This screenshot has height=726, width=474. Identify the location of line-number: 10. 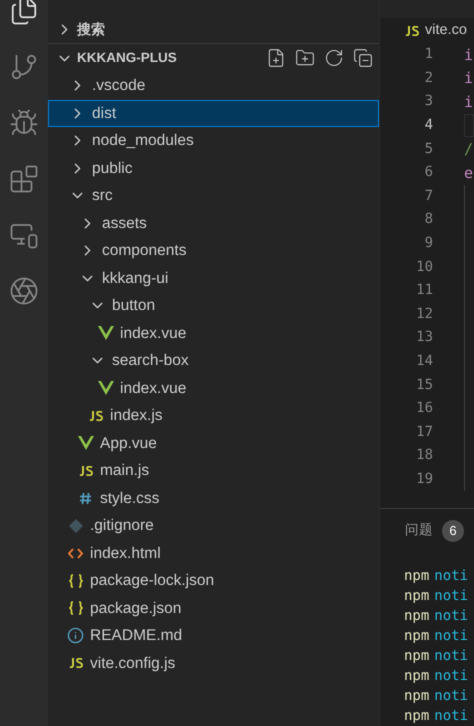
(424, 267).